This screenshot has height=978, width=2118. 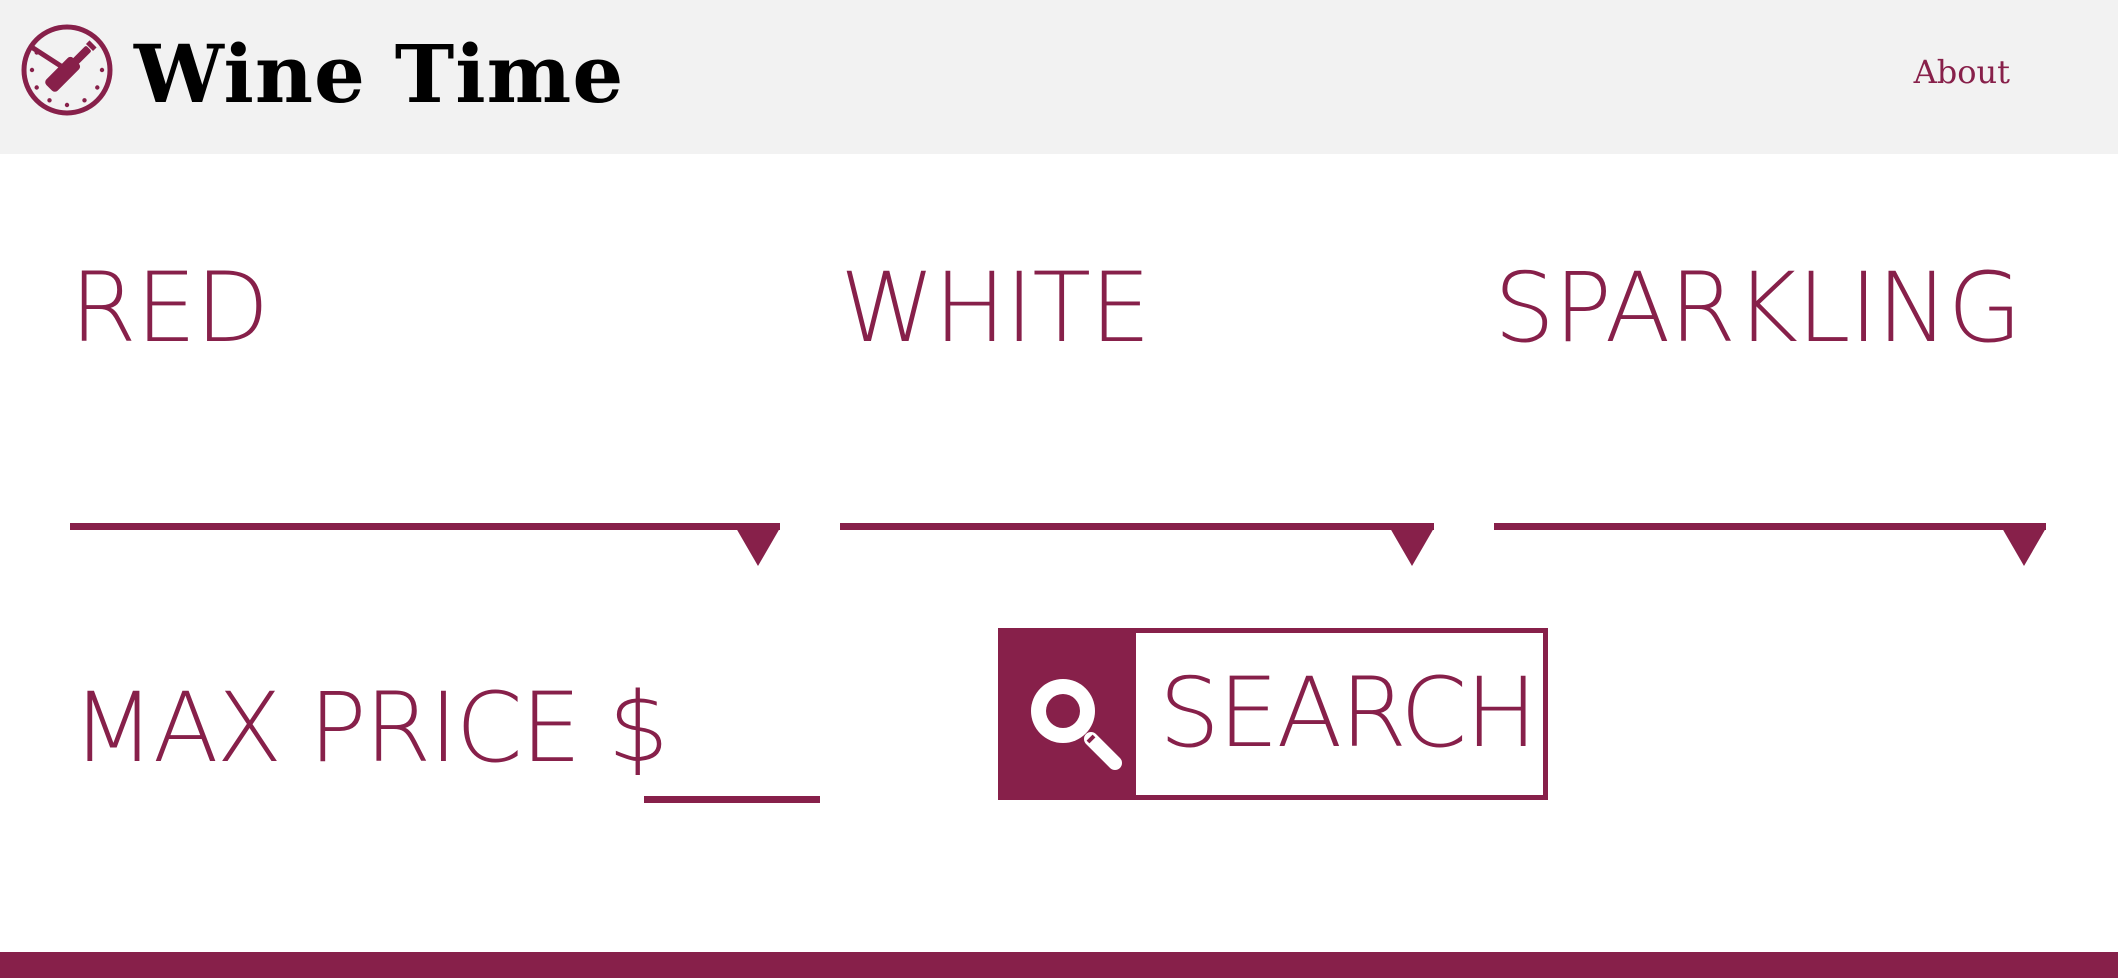 What do you see at coordinates (1348, 713) in the screenshot?
I see `search-button-label: SEARCH` at bounding box center [1348, 713].